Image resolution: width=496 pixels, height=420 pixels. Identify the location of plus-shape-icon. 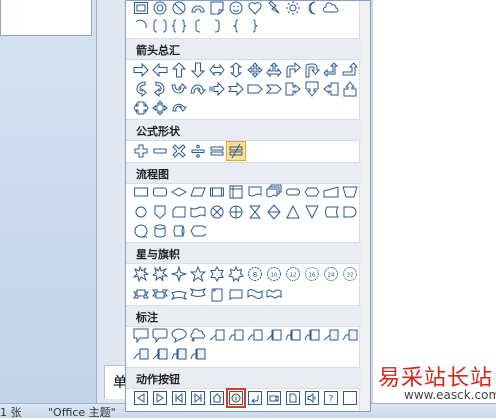
(141, 151).